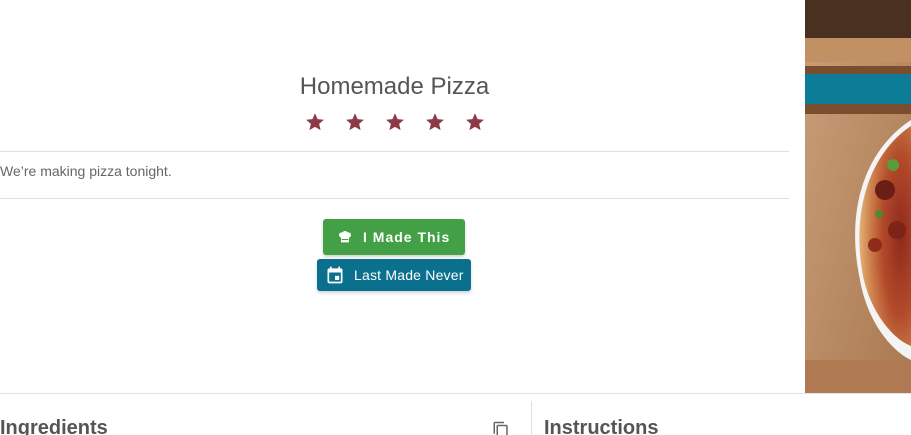 The height and width of the screenshot is (435, 911). I want to click on copy-icon, so click(501, 428).